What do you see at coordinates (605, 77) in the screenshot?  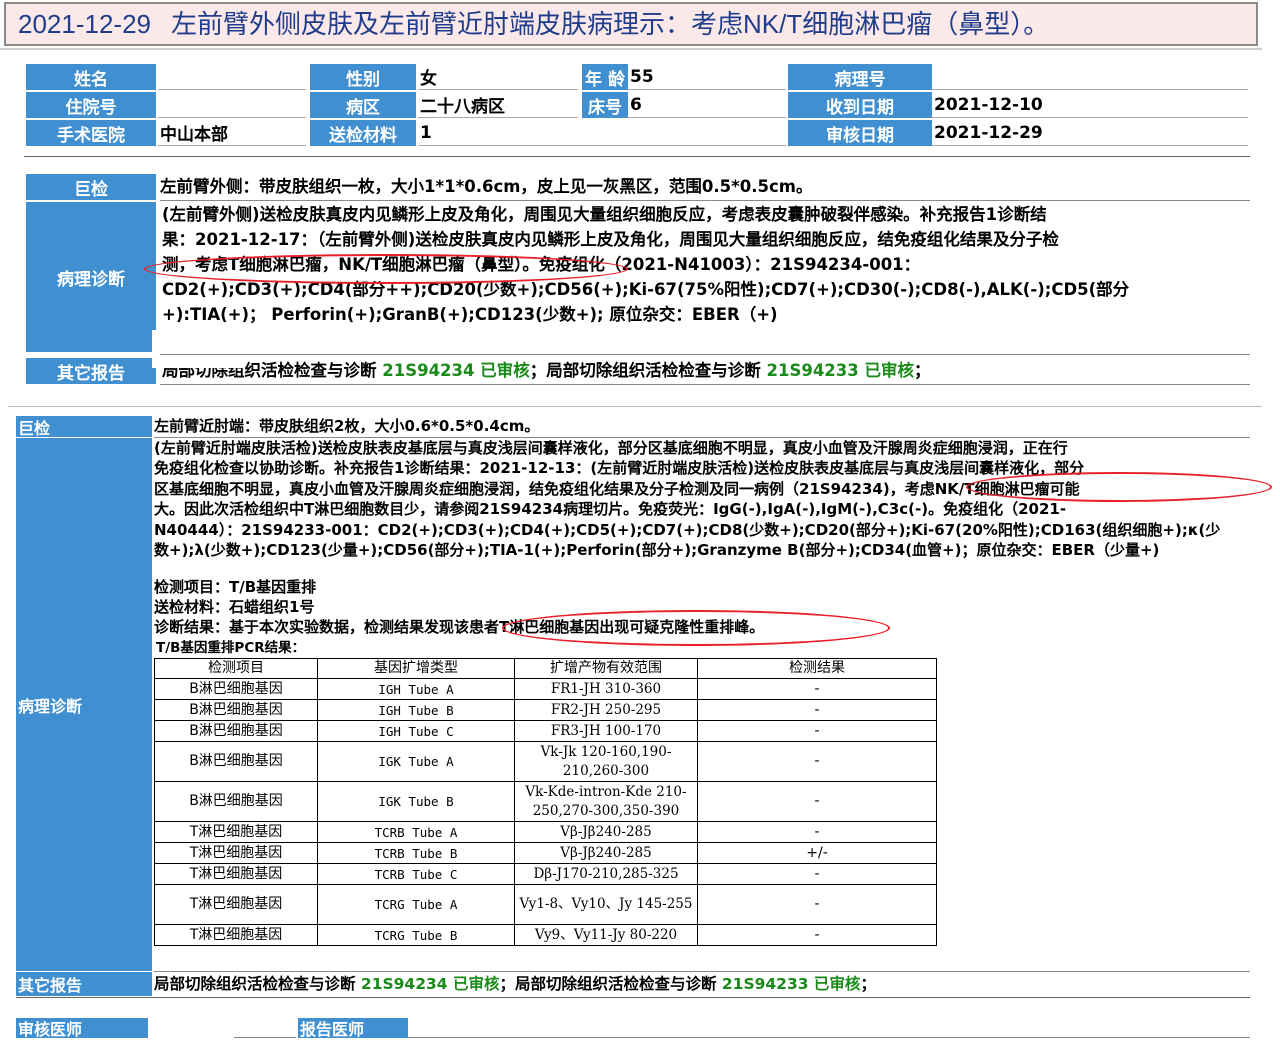 I see `age-label: 年 龄` at bounding box center [605, 77].